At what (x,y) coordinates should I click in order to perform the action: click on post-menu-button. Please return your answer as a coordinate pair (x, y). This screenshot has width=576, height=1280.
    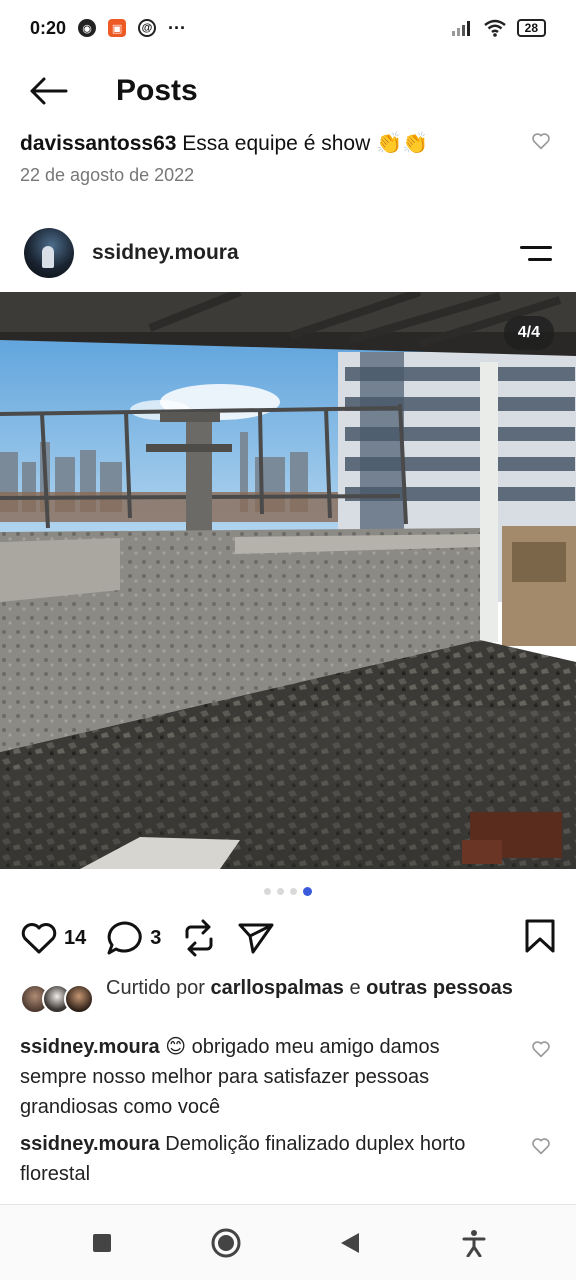
    Looking at the image, I should click on (538, 253).